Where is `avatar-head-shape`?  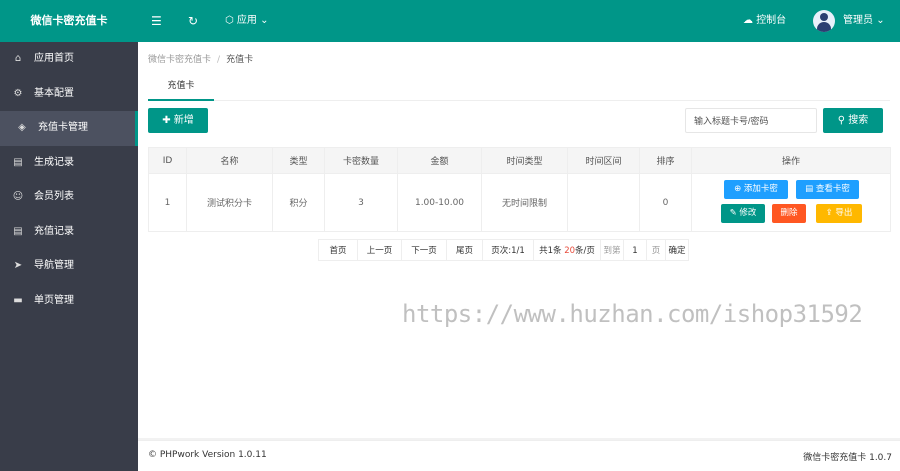 avatar-head-shape is located at coordinates (824, 17).